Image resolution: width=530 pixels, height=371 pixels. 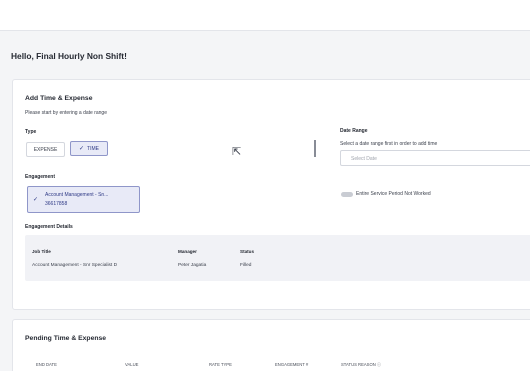 What do you see at coordinates (192, 265) in the screenshot?
I see `manager-value: Peter Jagatia` at bounding box center [192, 265].